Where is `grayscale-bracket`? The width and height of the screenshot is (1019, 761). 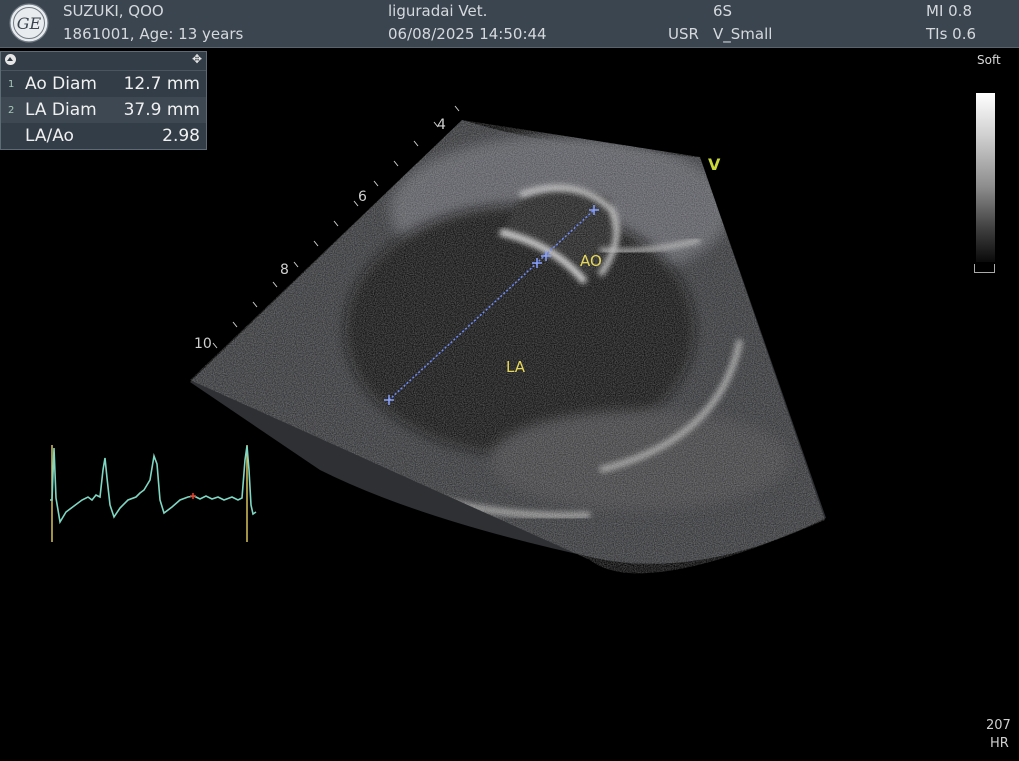 grayscale-bracket is located at coordinates (984, 268).